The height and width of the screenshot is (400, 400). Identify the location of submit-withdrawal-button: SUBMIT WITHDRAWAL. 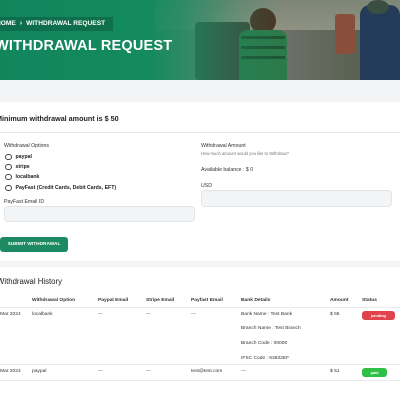
(34, 244).